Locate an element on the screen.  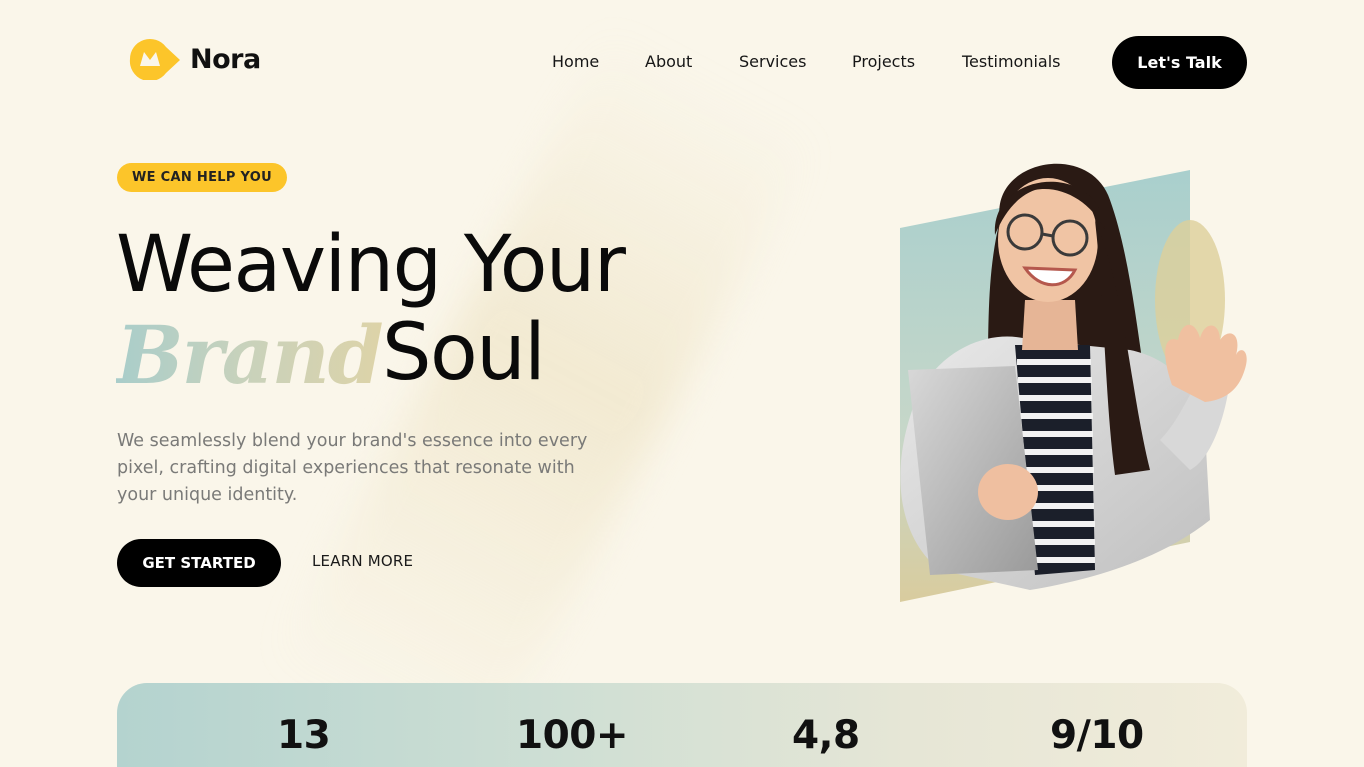
lets-talk-button: Let's Talk is located at coordinates (1179, 62).